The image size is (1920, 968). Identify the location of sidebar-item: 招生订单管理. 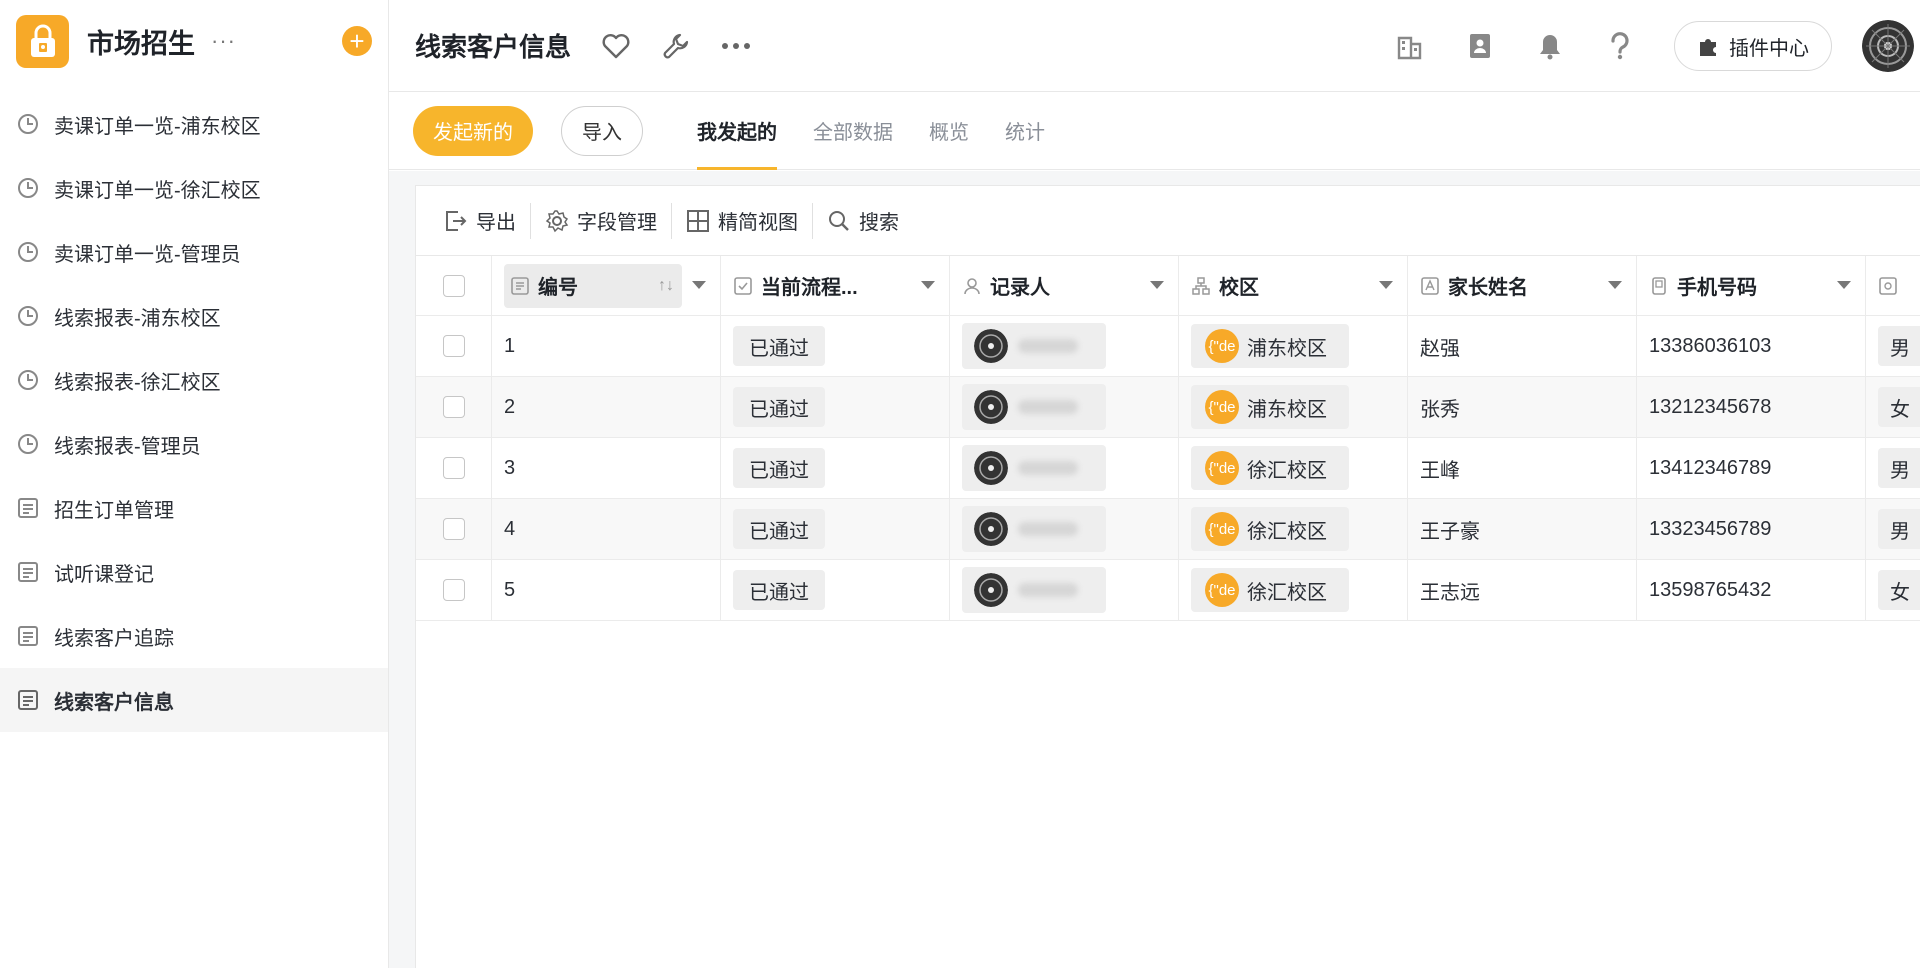
(194, 508).